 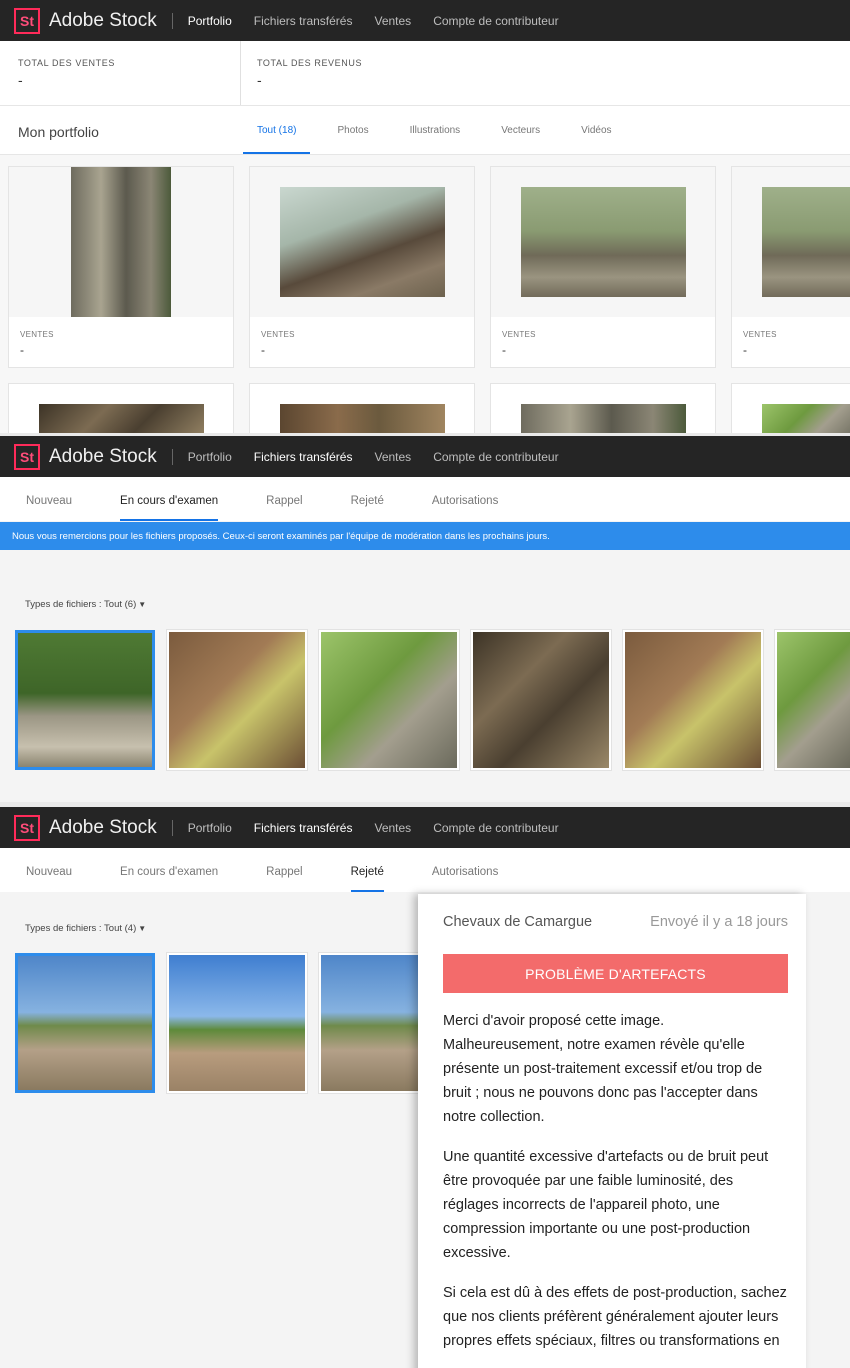 I want to click on file-title: Chevaux de Camargue, so click(x=518, y=922).